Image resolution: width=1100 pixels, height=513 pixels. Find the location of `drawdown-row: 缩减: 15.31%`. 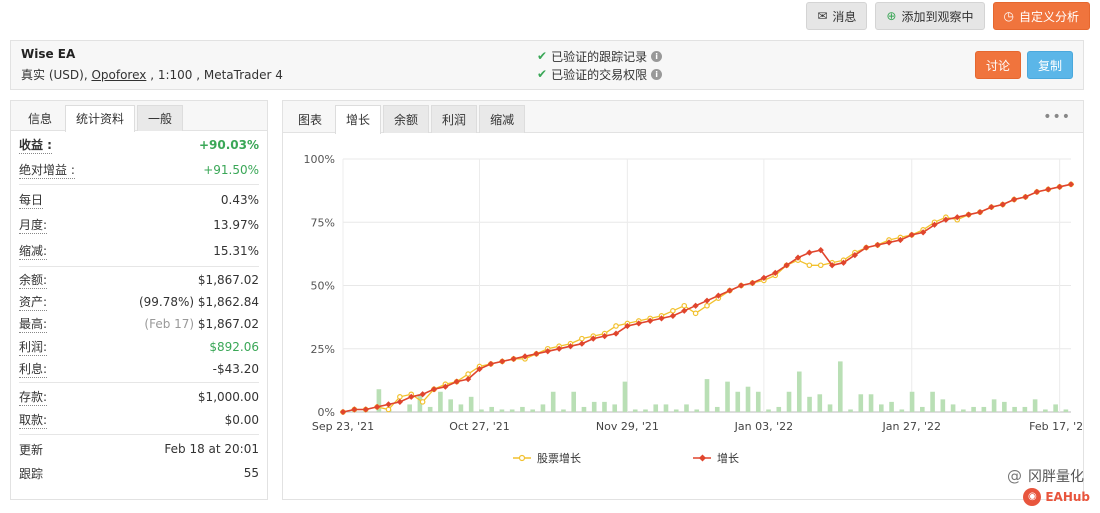

drawdown-row: 缩减: 15.31% is located at coordinates (139, 251).